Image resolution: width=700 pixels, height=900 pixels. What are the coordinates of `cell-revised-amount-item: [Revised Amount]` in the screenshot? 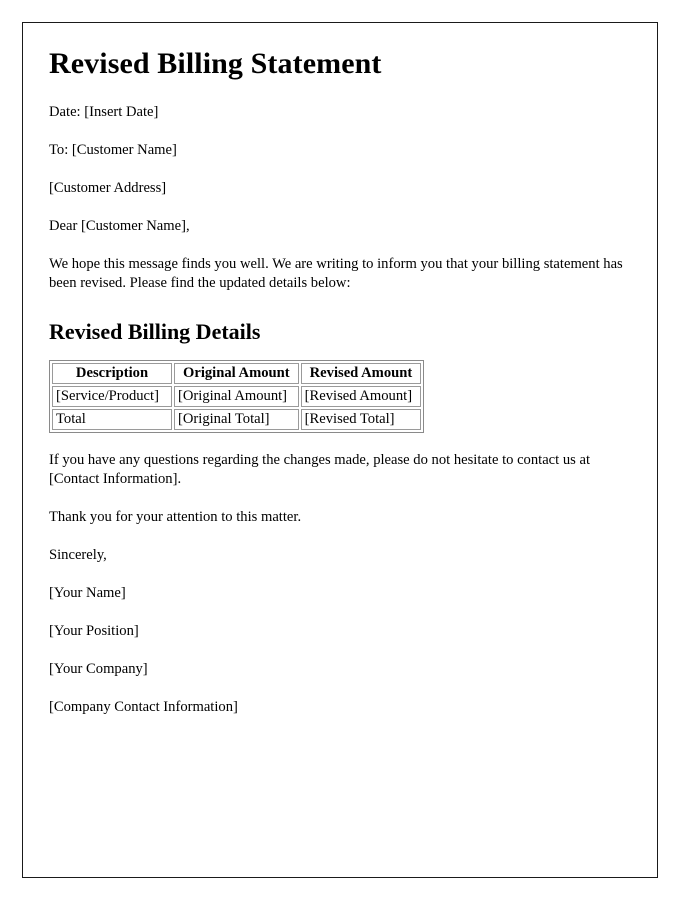 It's located at (361, 396).